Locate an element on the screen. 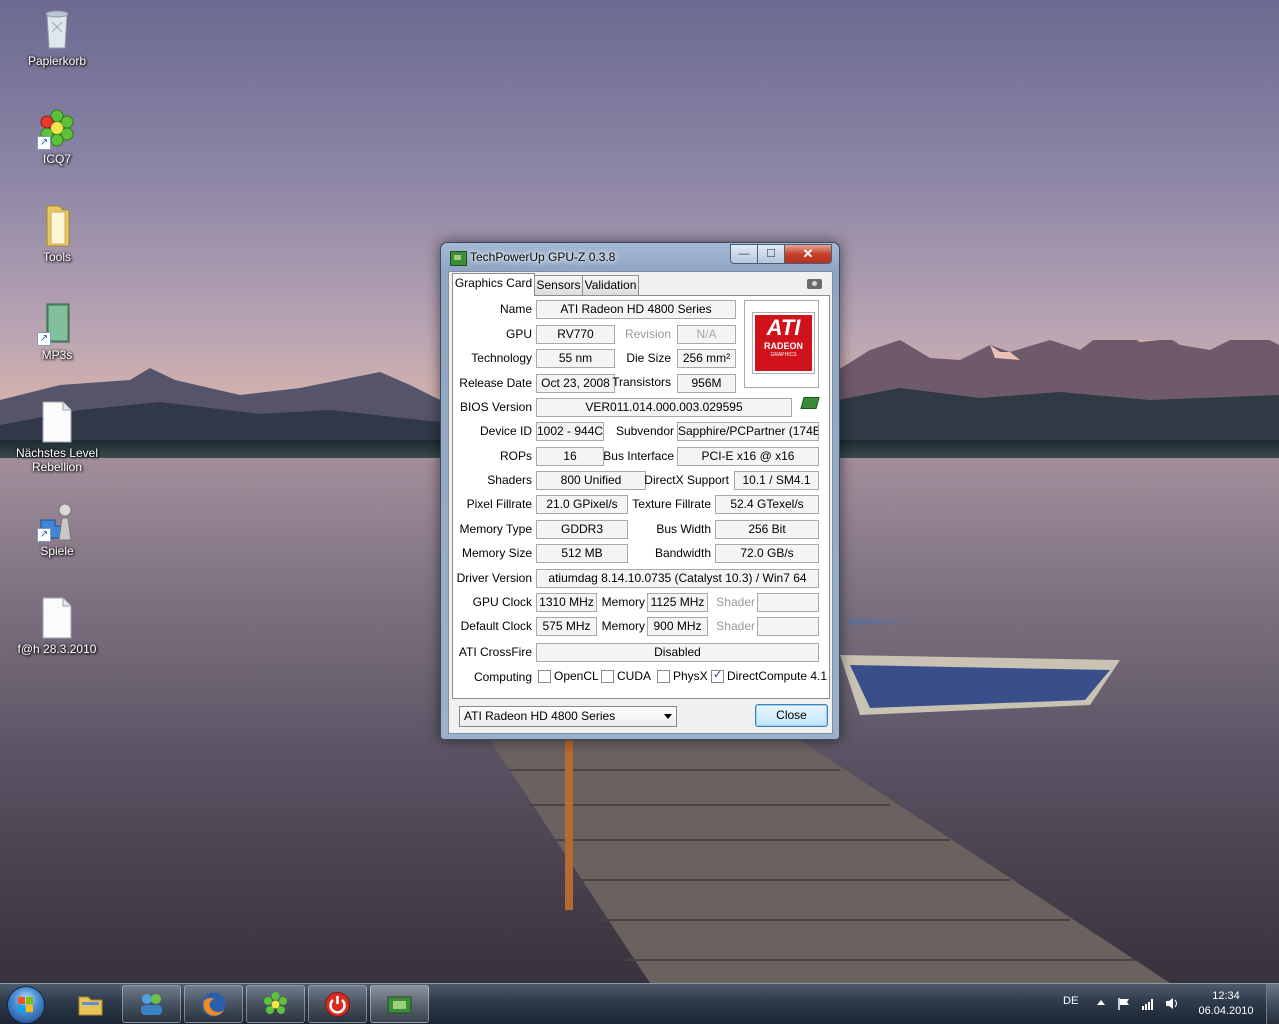  tab-validation: Validation is located at coordinates (610, 285).